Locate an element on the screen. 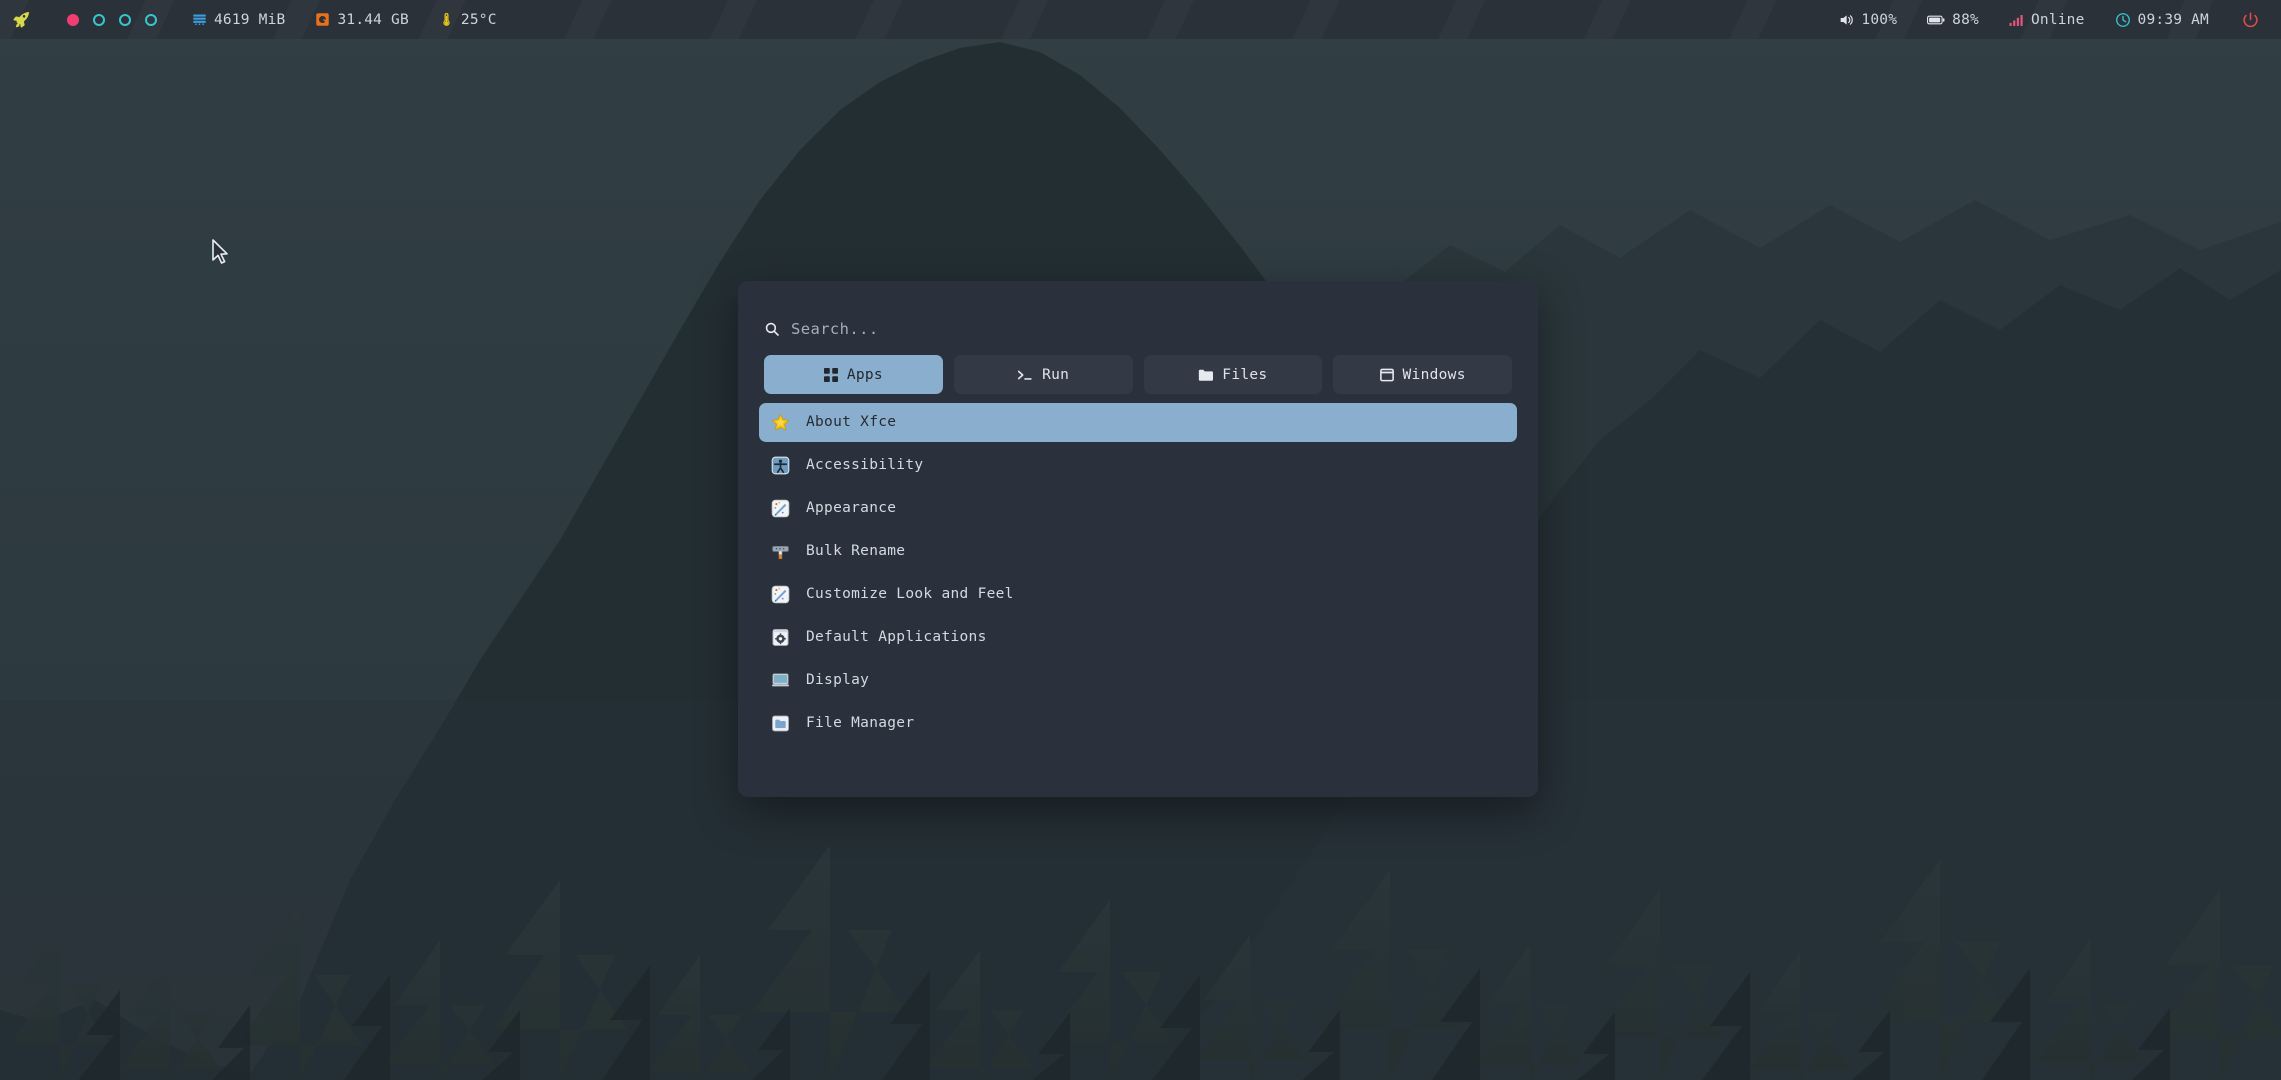  harddisk-icon is located at coordinates (322, 19).